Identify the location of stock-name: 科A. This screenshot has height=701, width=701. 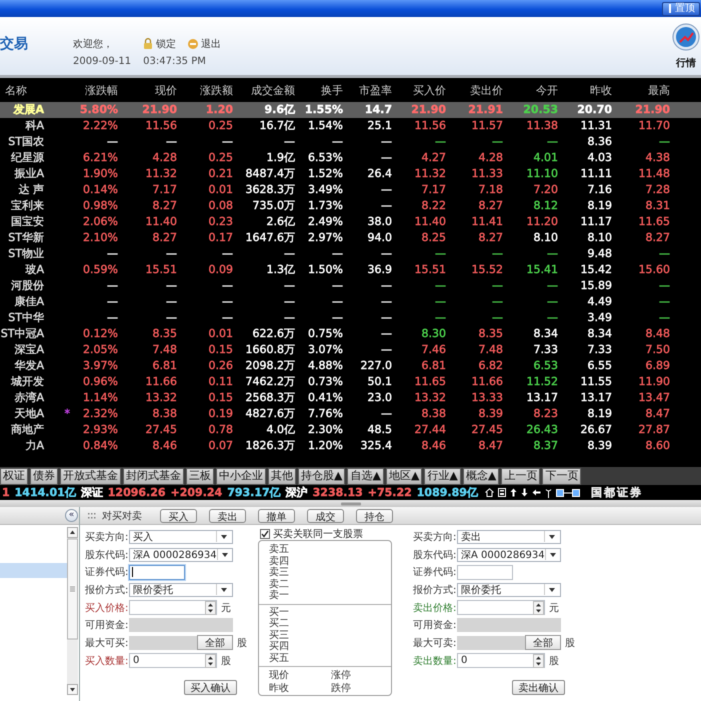
(34, 126).